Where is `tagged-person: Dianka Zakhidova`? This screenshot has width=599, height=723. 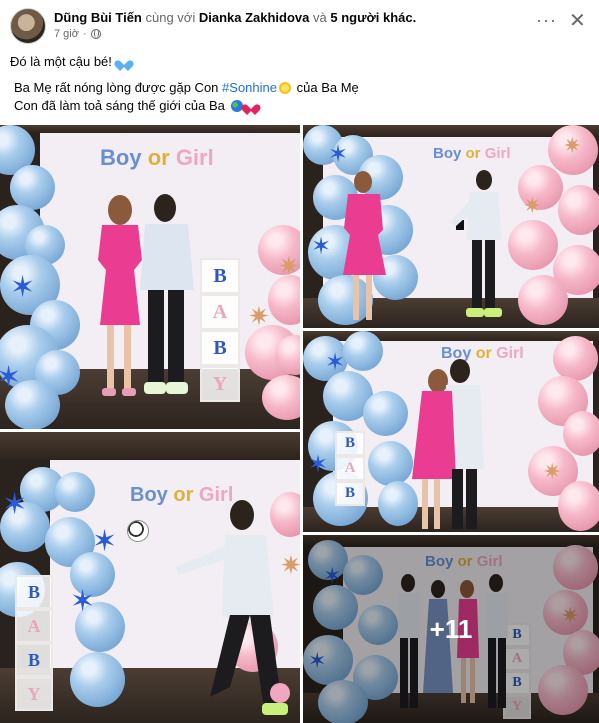 tagged-person: Dianka Zakhidova is located at coordinates (254, 17).